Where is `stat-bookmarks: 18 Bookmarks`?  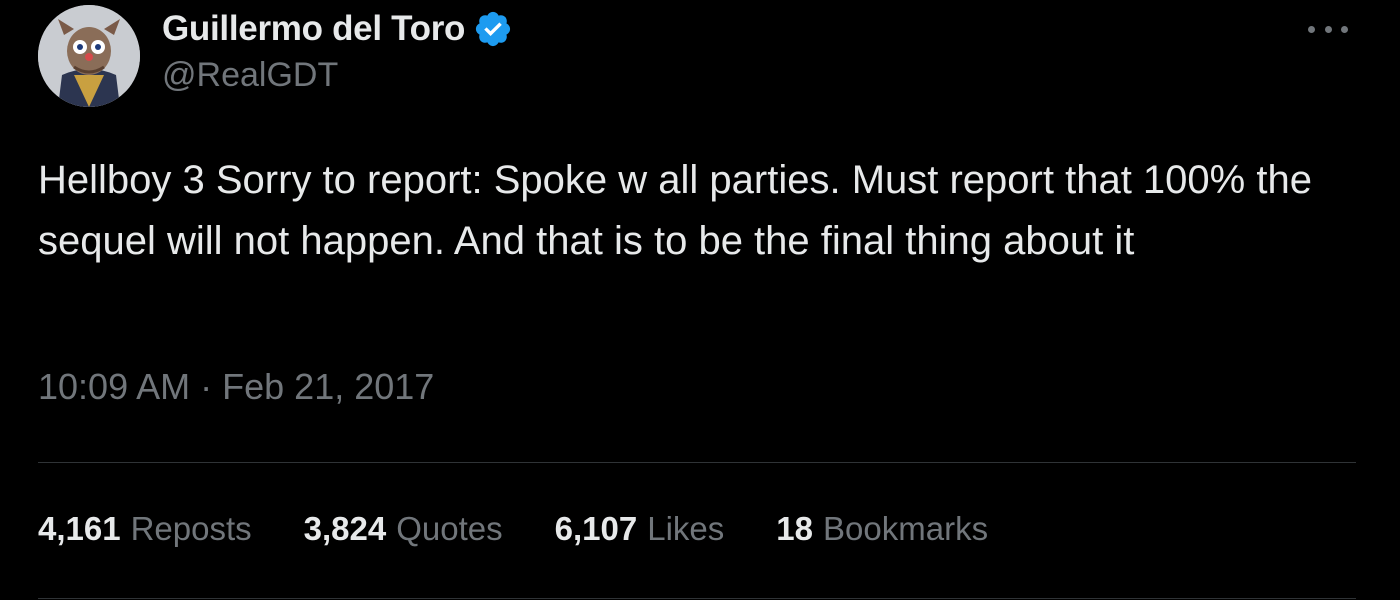
stat-bookmarks: 18 Bookmarks is located at coordinates (882, 529).